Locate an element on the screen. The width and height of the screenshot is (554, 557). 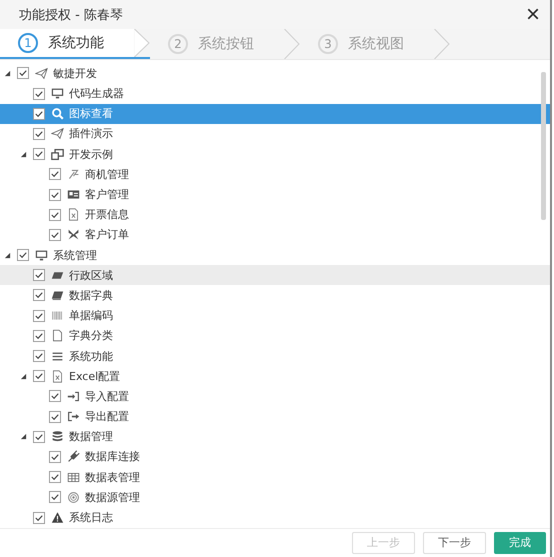
item-label: 数据字典 is located at coordinates (91, 295).